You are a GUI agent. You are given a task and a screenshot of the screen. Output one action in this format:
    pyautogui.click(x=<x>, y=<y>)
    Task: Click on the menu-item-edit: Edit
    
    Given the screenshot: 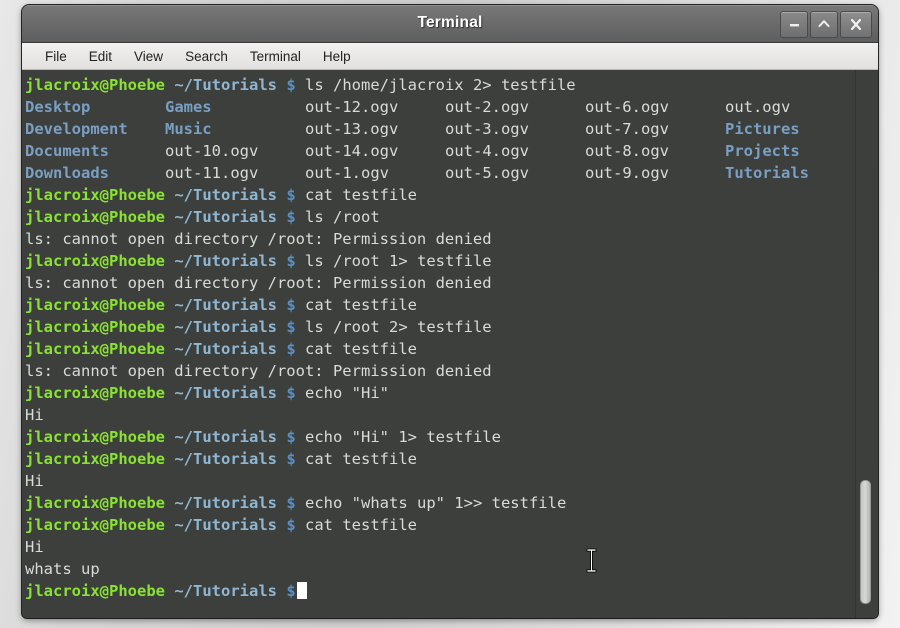 What is the action you would take?
    pyautogui.click(x=100, y=56)
    